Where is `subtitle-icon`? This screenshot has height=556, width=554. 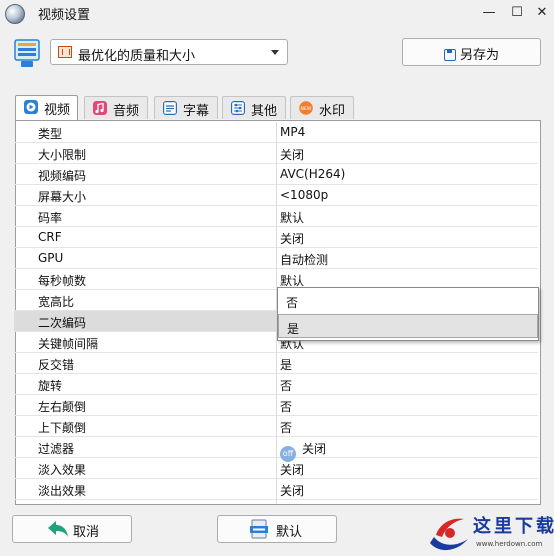 subtitle-icon is located at coordinates (170, 108).